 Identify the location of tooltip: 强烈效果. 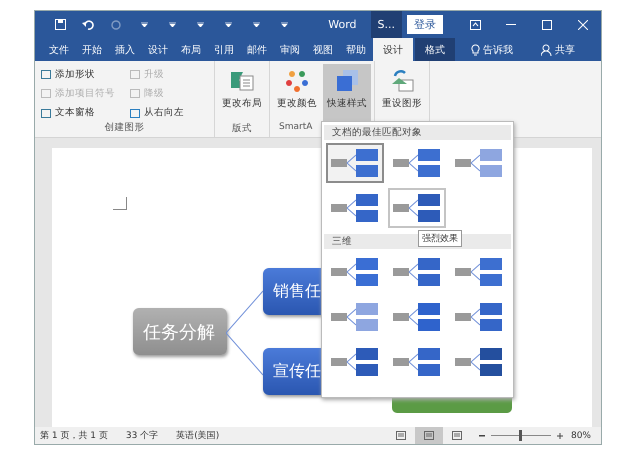
(440, 238).